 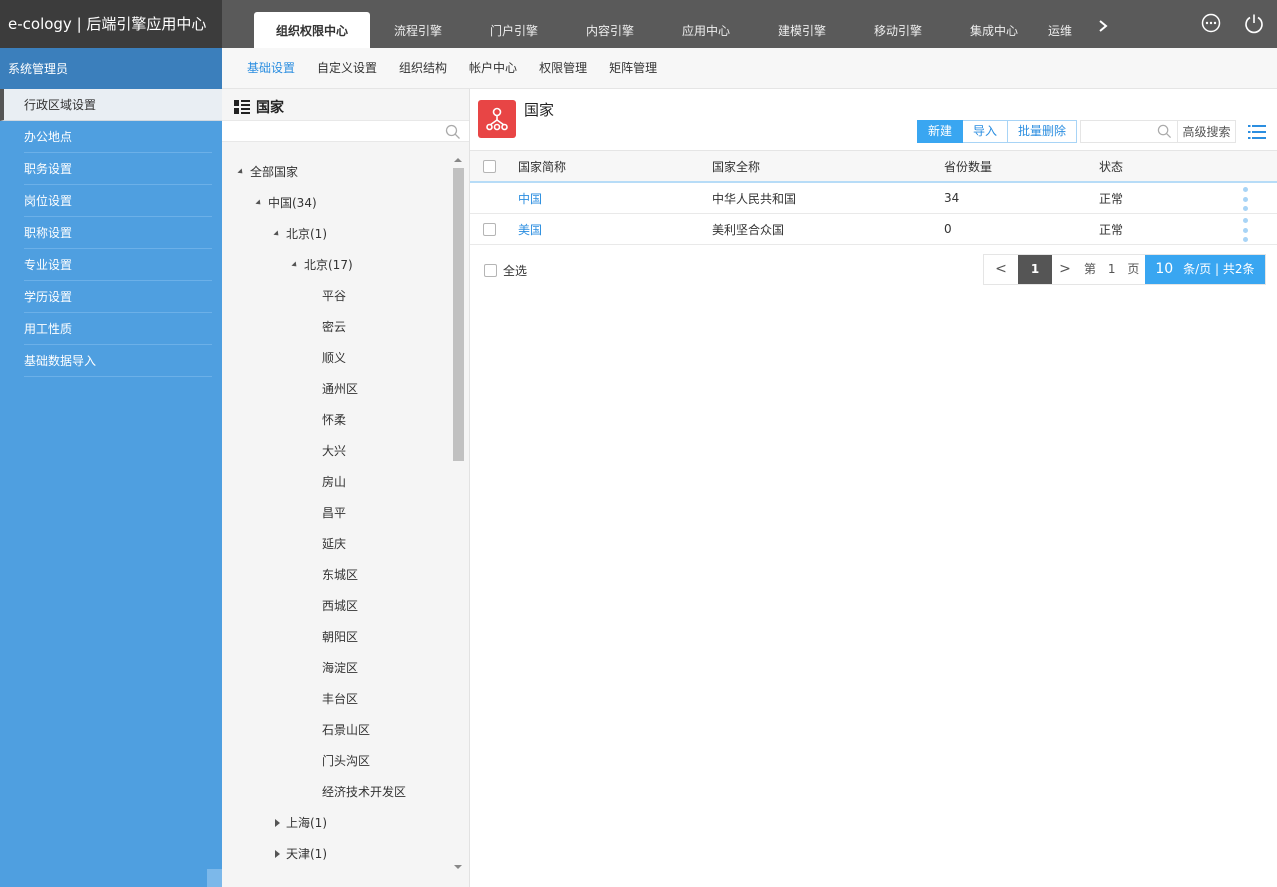 What do you see at coordinates (1219, 269) in the screenshot?
I see `page-size-label: 条/页 | 共2条` at bounding box center [1219, 269].